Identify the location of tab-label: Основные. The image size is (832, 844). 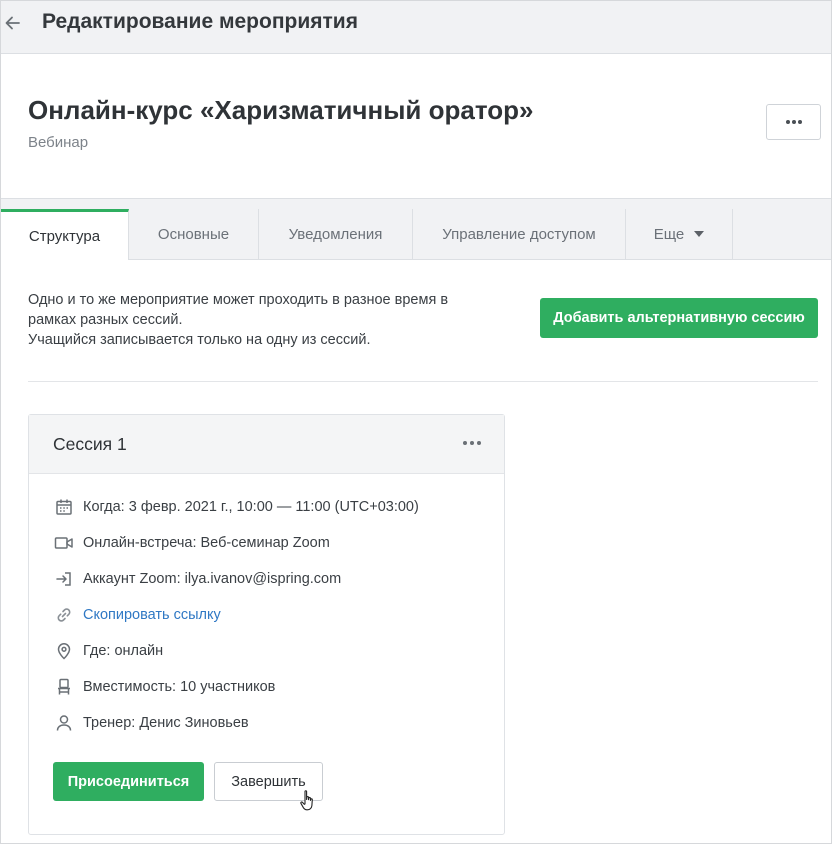
(193, 234).